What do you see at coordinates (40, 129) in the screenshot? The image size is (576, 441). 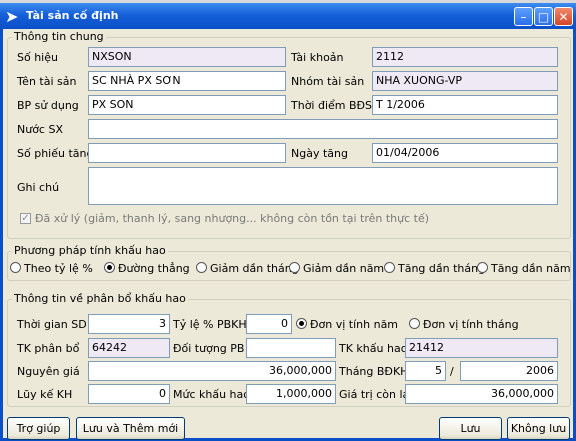 I see `nuoc-sx-label: Nước SX` at bounding box center [40, 129].